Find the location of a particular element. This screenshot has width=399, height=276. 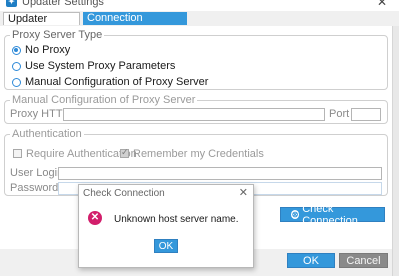

dialog-ok-button: OK is located at coordinates (166, 246).